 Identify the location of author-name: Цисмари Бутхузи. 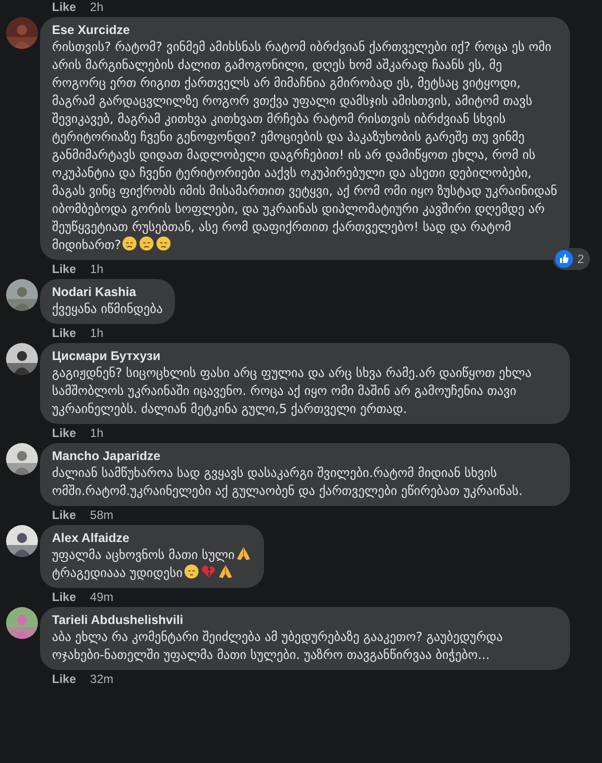
(305, 356).